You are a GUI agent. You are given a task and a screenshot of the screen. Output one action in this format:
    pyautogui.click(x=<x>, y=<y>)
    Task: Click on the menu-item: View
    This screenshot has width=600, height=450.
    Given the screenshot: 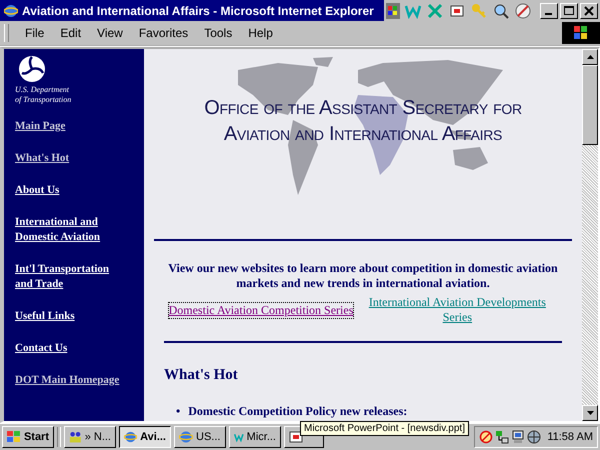 What is the action you would take?
    pyautogui.click(x=110, y=33)
    